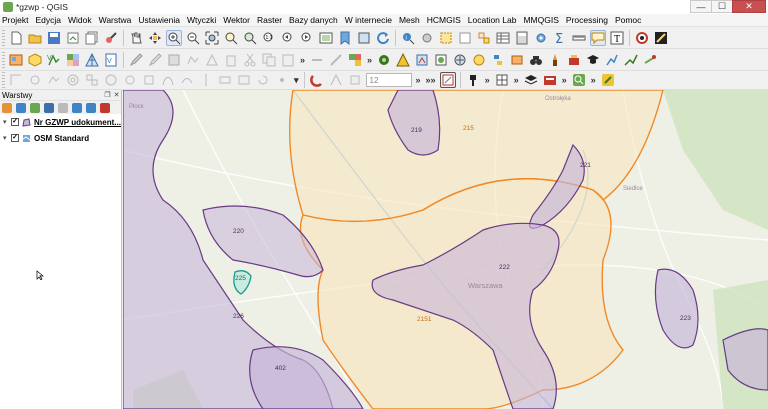 The image size is (768, 409). Describe the element at coordinates (105, 107) in the screenshot. I see `remove-layer-icon` at that location.